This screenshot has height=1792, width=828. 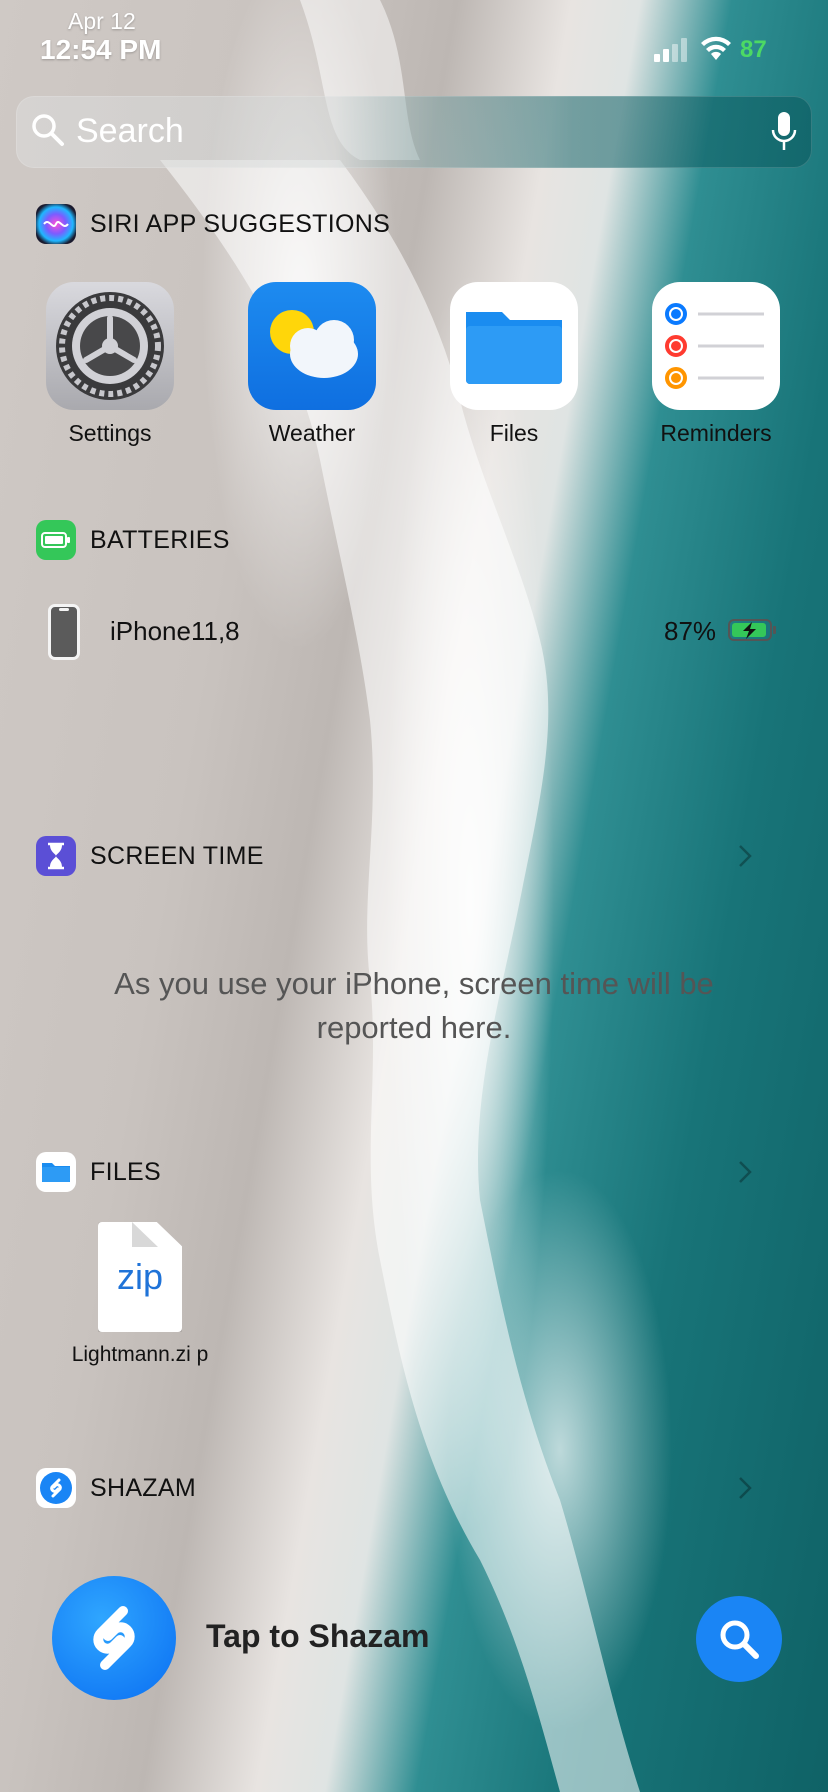 What do you see at coordinates (160, 539) in the screenshot?
I see `section-title: BATTERIES` at bounding box center [160, 539].